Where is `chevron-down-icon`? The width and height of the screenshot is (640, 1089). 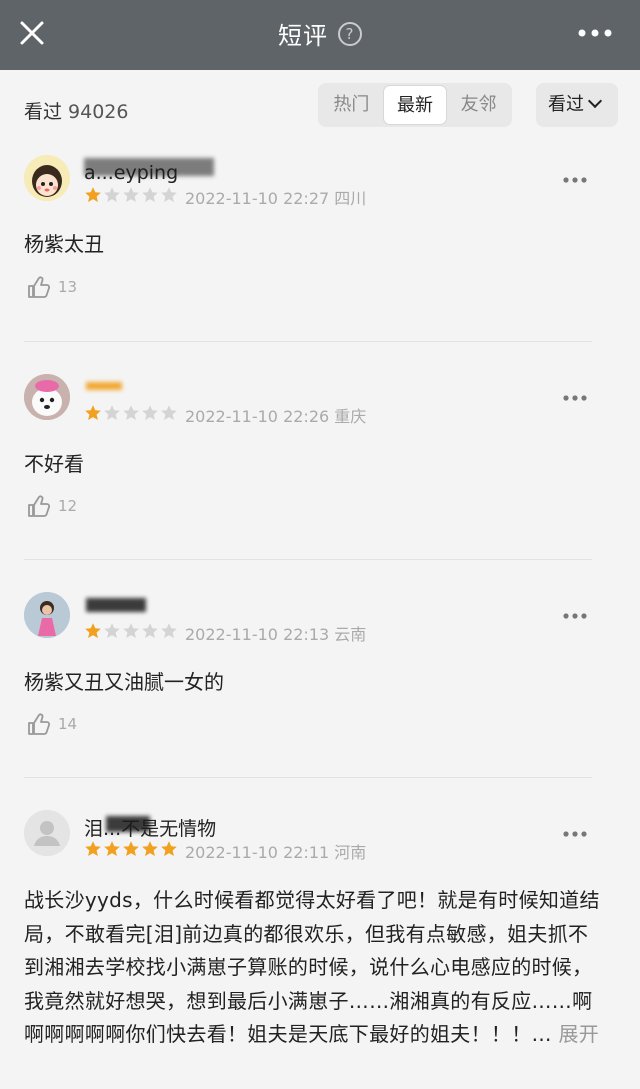
chevron-down-icon is located at coordinates (595, 101).